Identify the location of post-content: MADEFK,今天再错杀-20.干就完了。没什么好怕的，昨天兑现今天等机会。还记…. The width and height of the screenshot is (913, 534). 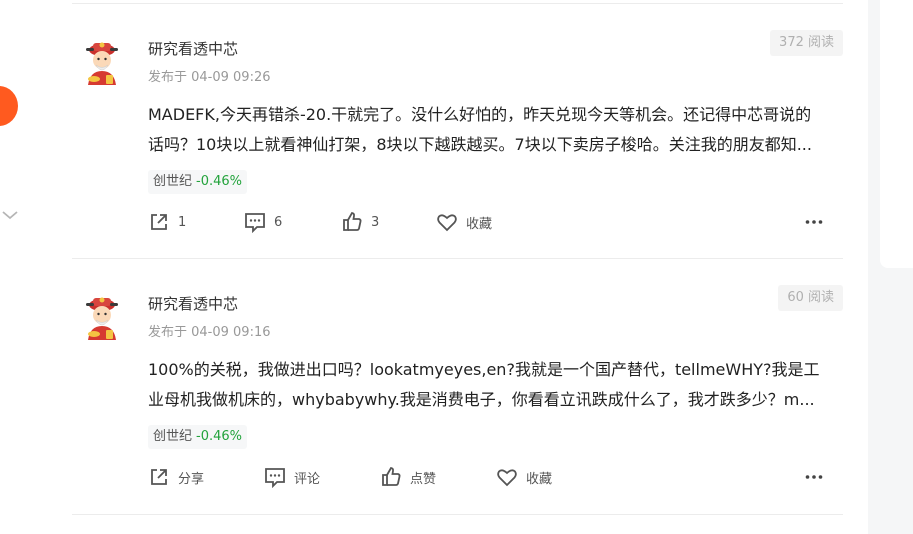
(498, 130).